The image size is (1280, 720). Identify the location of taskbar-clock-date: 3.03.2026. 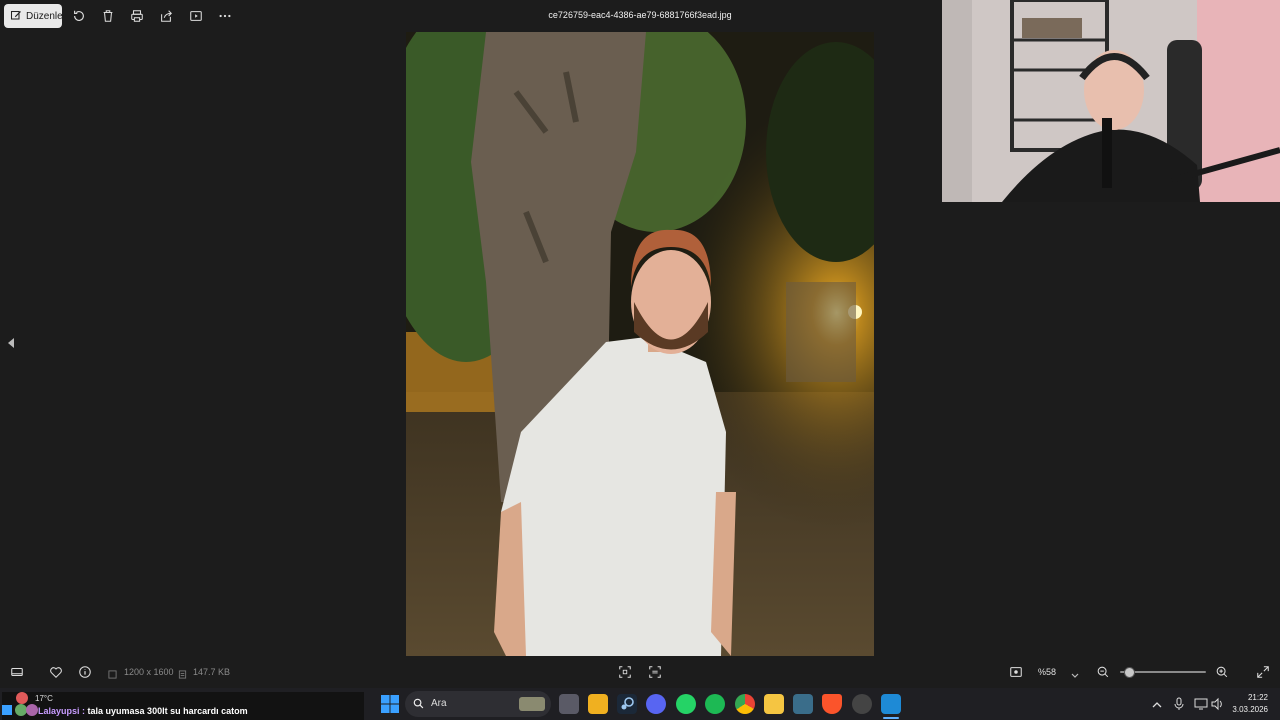
(1249, 709).